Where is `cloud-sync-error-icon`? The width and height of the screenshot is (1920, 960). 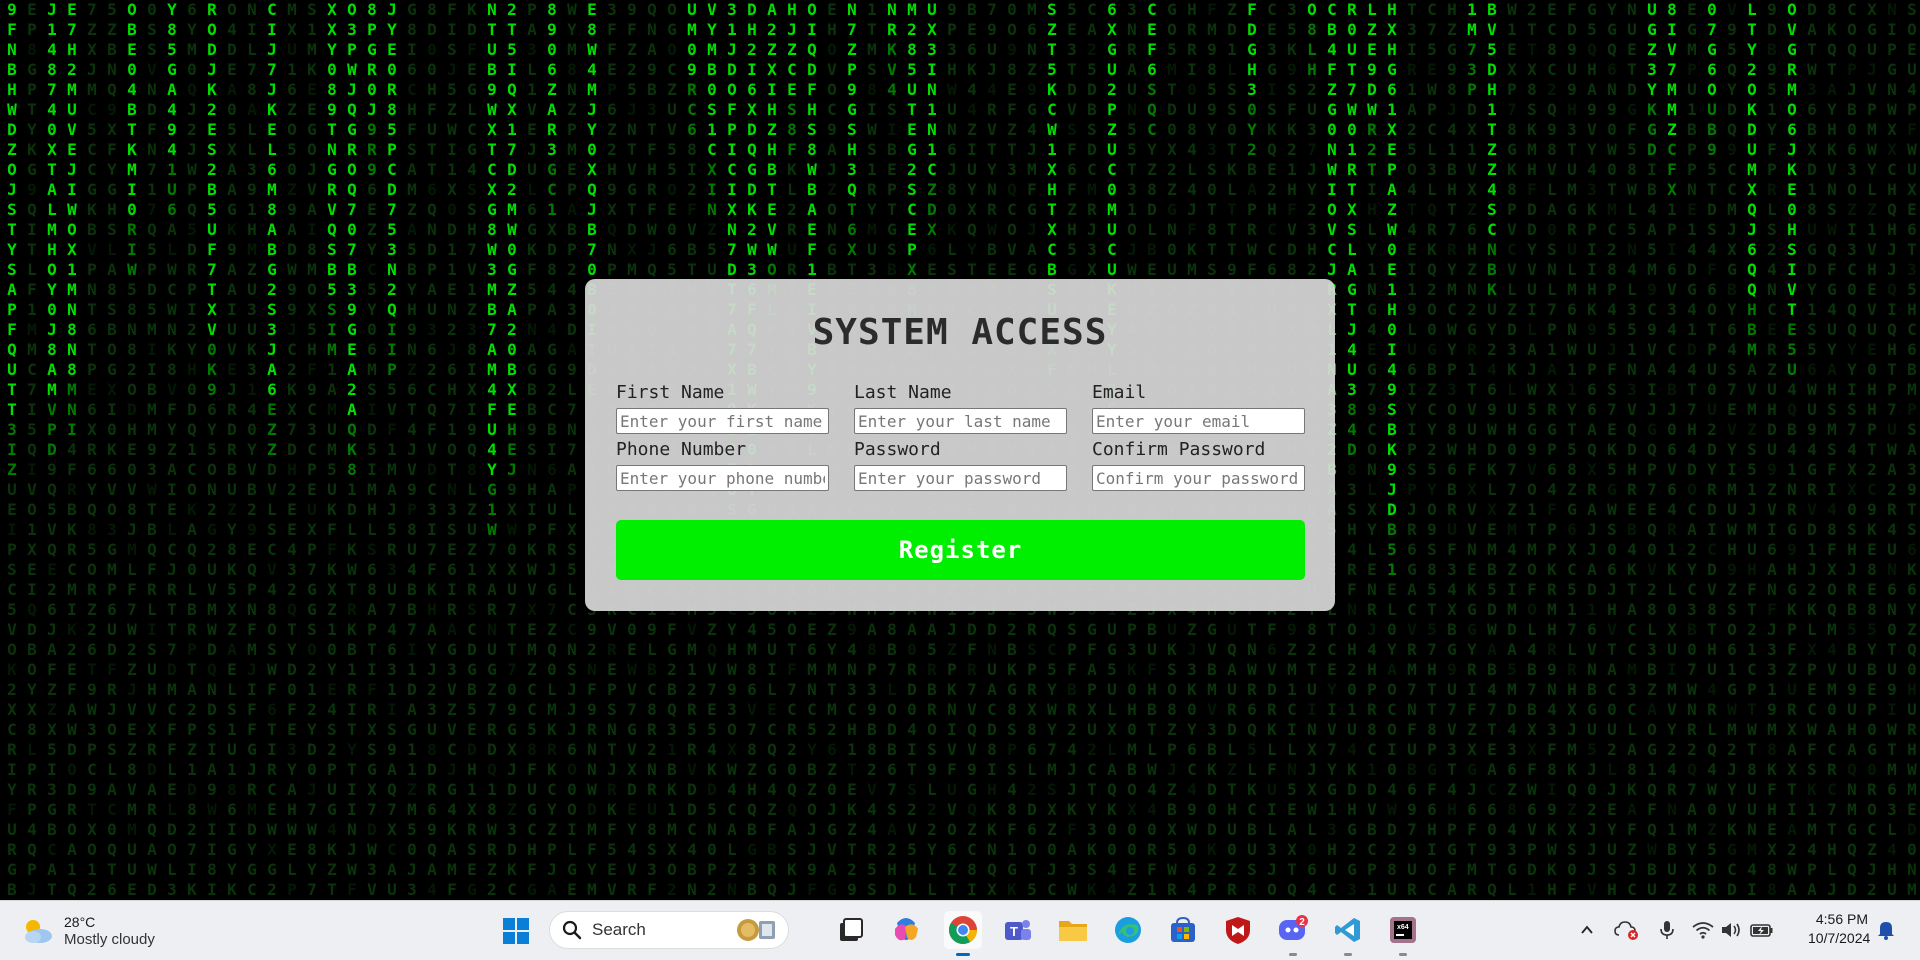 cloud-sync-error-icon is located at coordinates (1627, 930).